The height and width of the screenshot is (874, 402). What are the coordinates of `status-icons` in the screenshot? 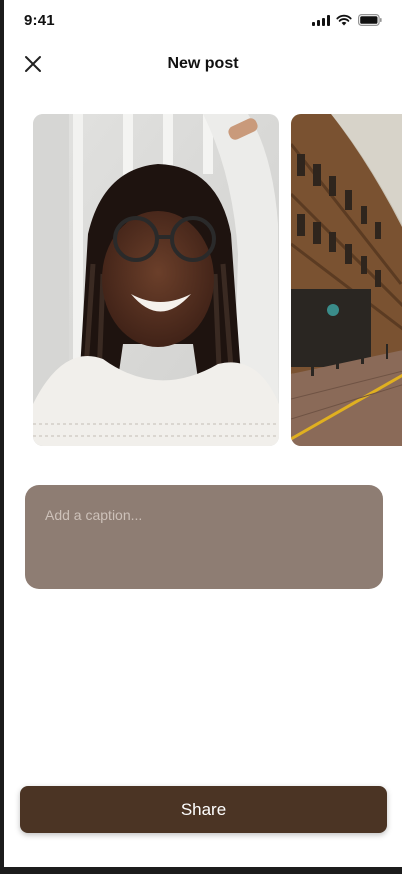 It's located at (347, 20).